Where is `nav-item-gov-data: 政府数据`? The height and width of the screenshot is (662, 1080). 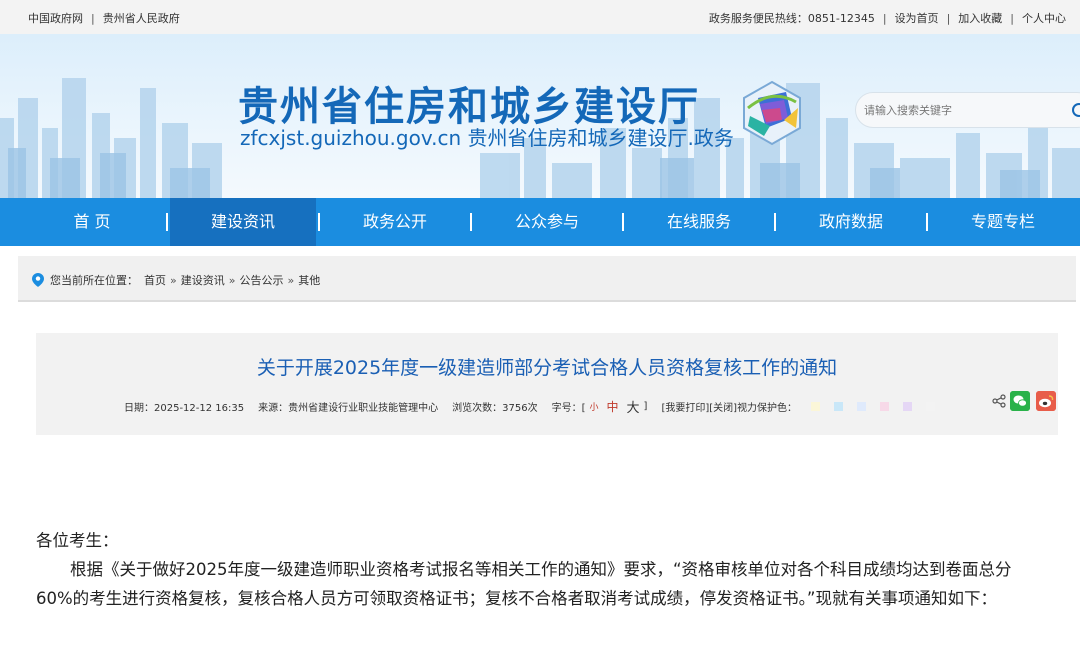 nav-item-gov-data: 政府数据 is located at coordinates (851, 222).